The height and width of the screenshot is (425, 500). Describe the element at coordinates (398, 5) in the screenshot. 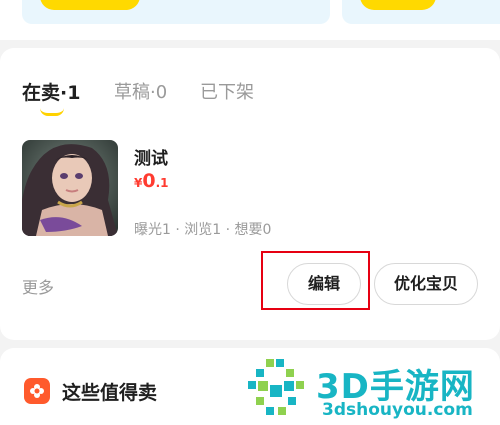

I see `promo-button-right` at that location.